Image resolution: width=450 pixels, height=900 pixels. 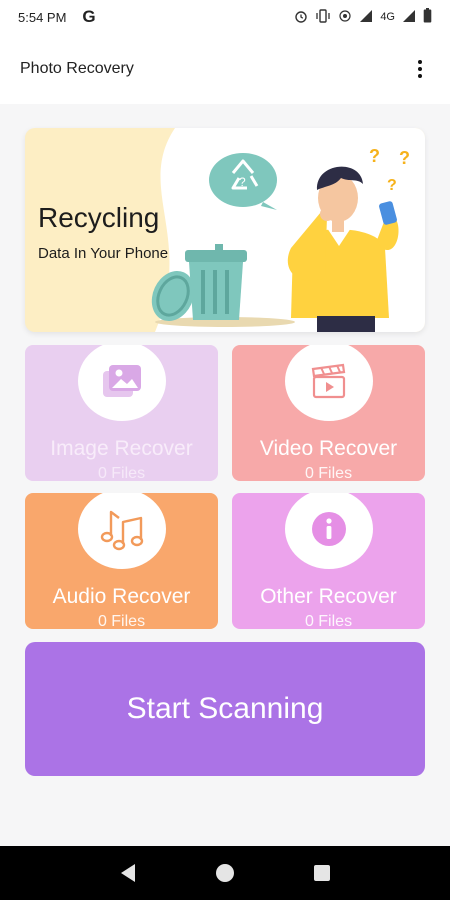 What do you see at coordinates (89, 16) in the screenshot?
I see `google-icon: G` at bounding box center [89, 16].